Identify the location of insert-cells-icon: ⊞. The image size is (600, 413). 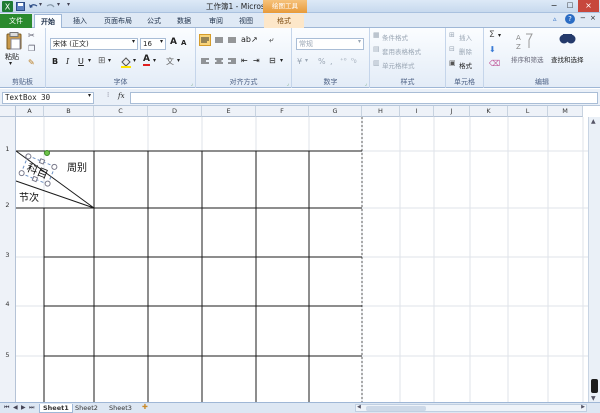
(452, 35).